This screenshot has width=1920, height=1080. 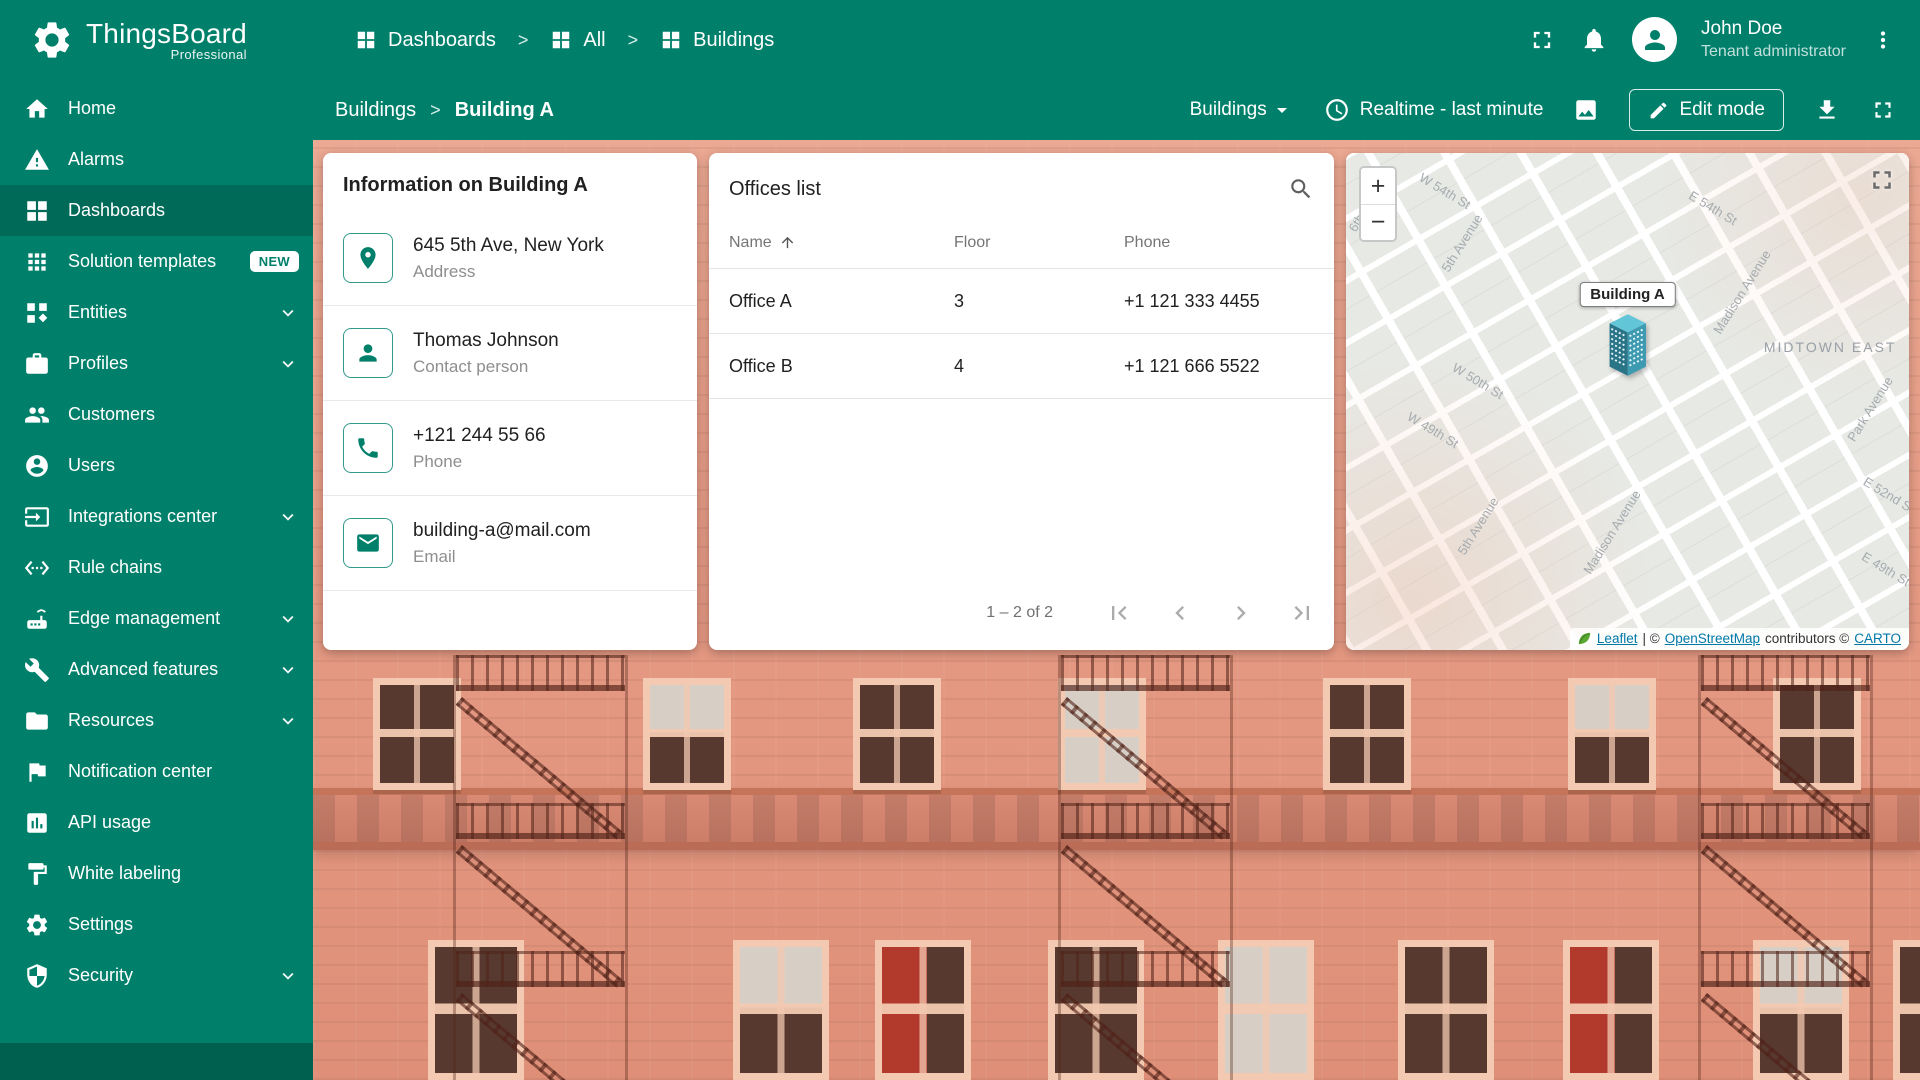 What do you see at coordinates (734, 39) in the screenshot?
I see `breadcrumb-label: Buildings` at bounding box center [734, 39].